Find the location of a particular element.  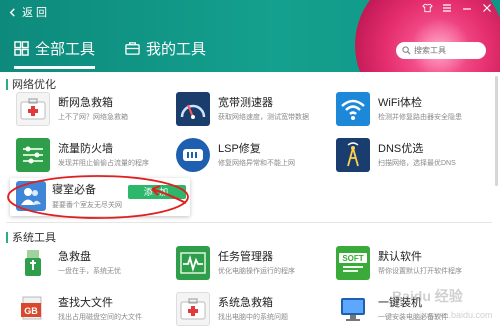

gb-file-icon: GB is located at coordinates (33, 309).